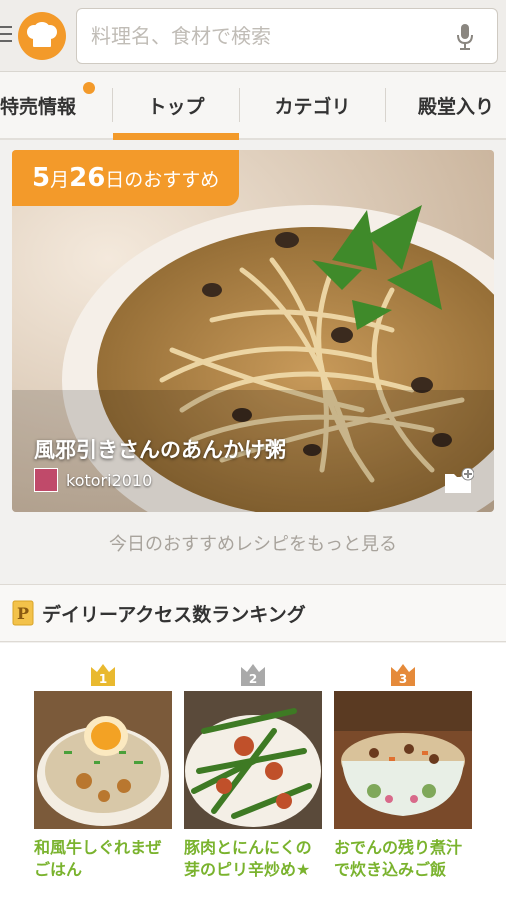 This screenshot has height=900, width=506. I want to click on crown-icon: 1, so click(103, 675).